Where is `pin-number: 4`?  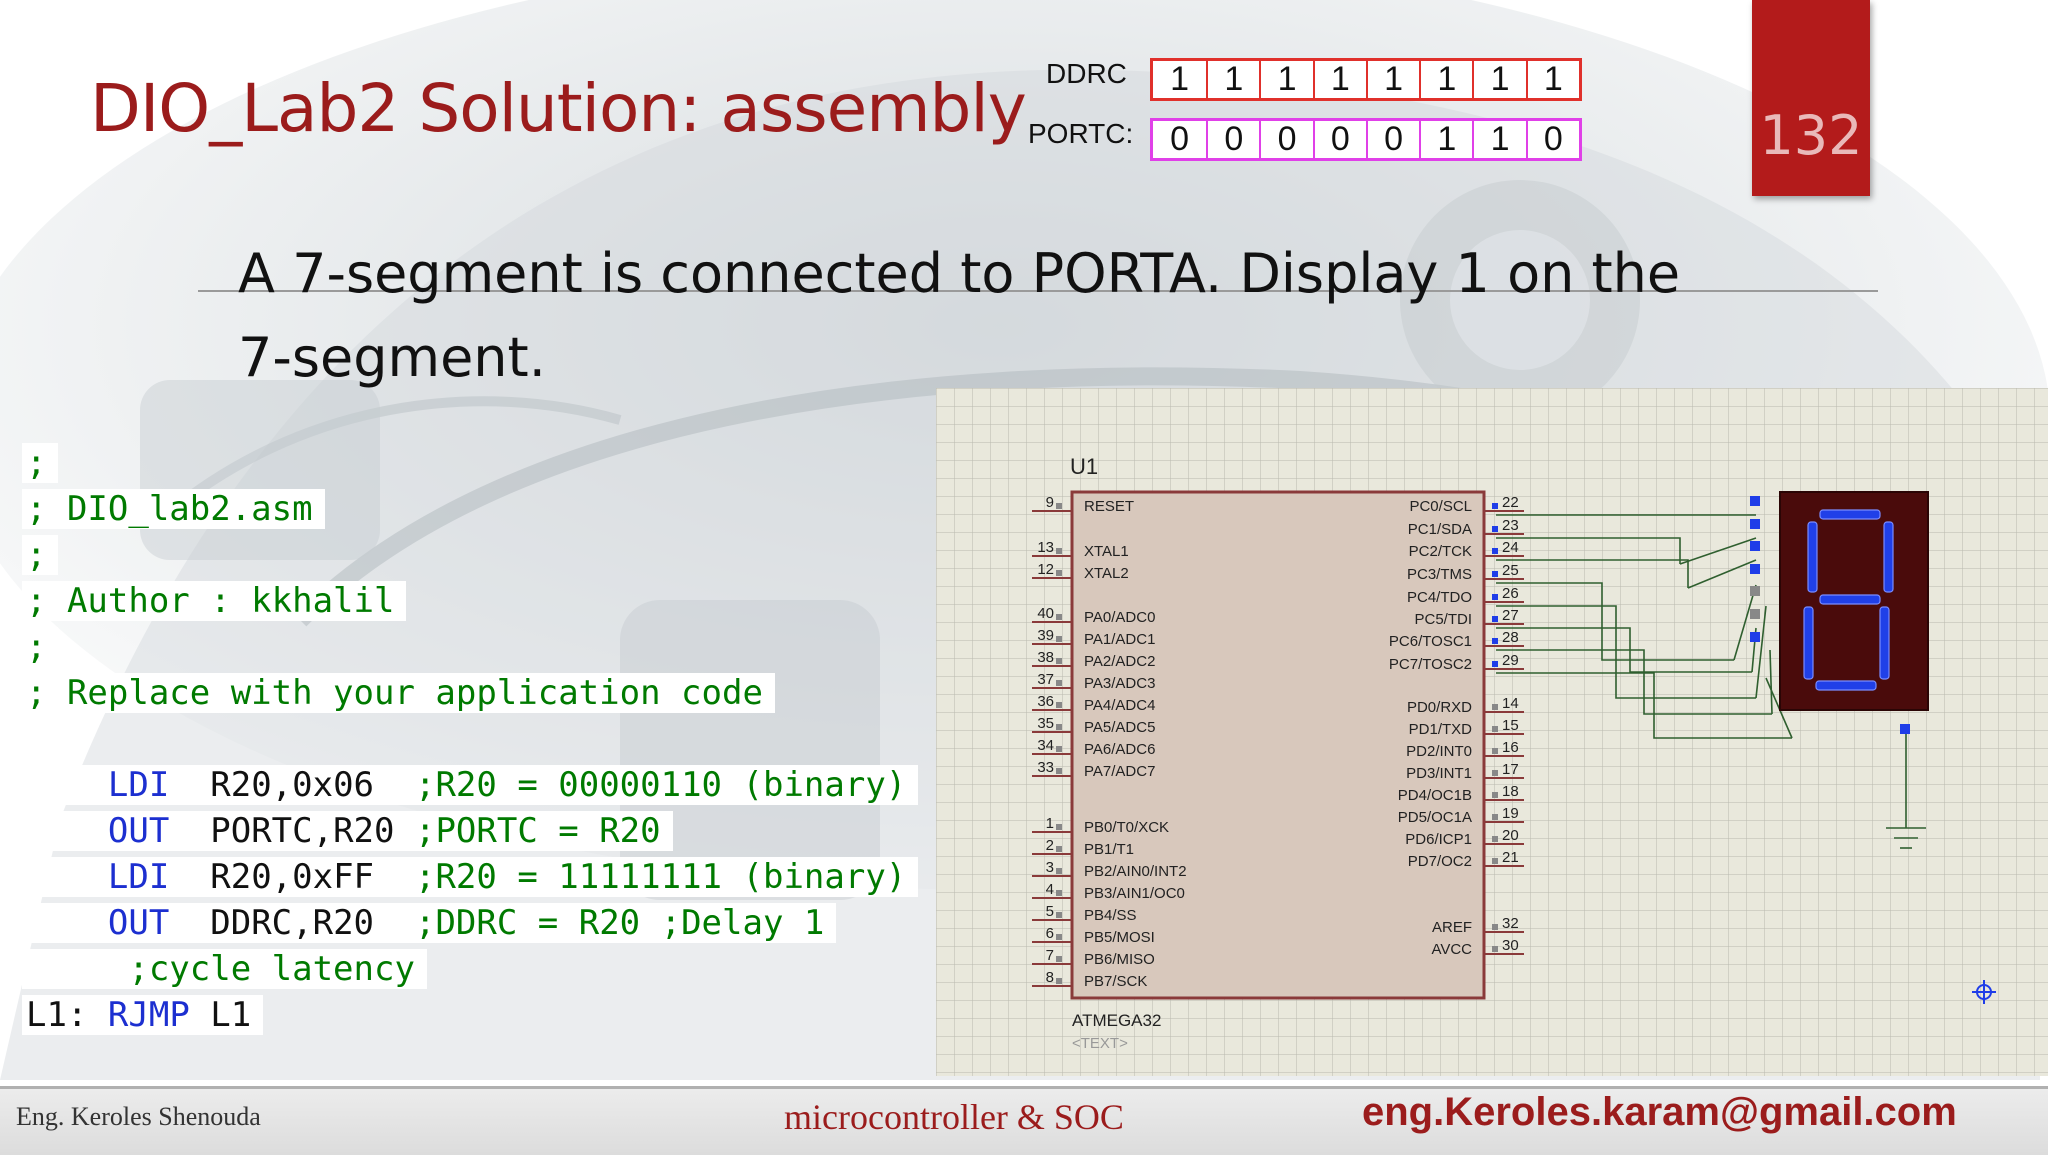
pin-number: 4 is located at coordinates (1050, 889).